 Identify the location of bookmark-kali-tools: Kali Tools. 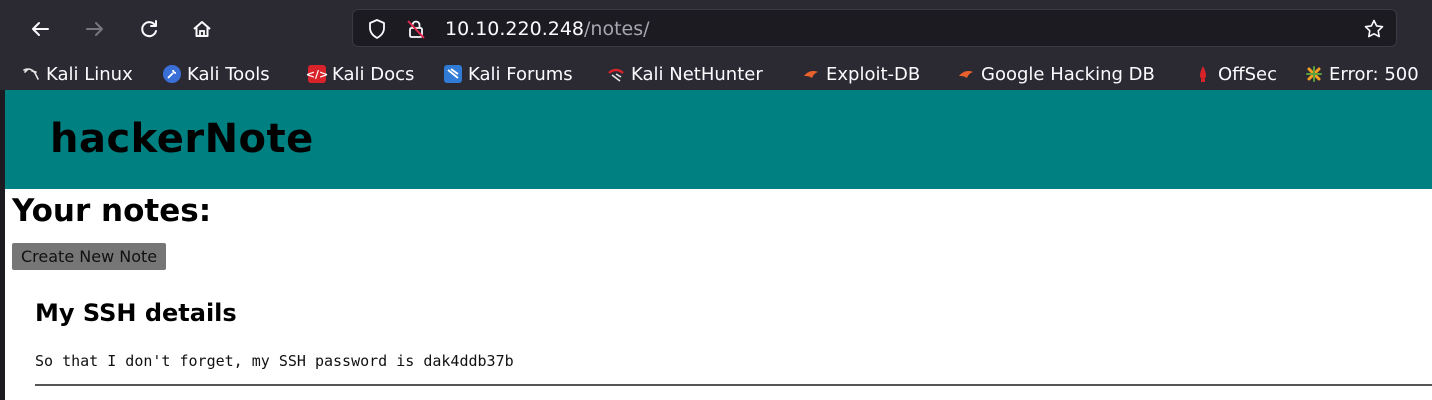
(216, 74).